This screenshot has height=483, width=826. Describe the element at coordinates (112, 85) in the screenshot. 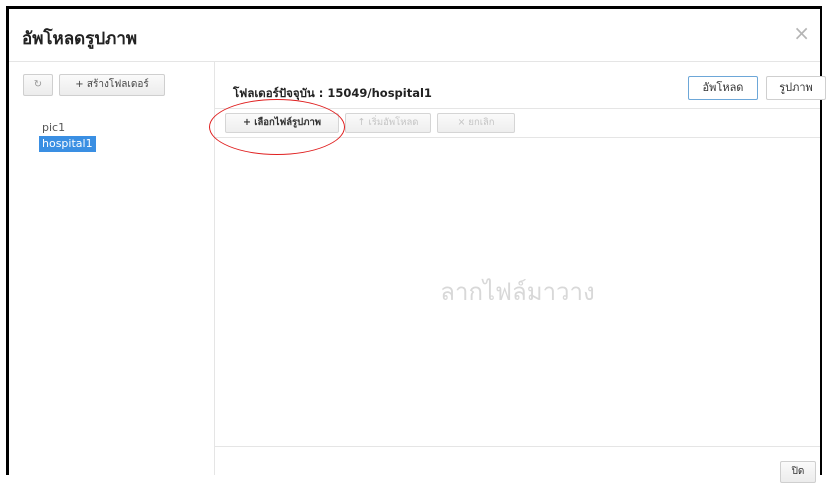

I see `new-folder-button: + สร้างโฟลเดอร์` at that location.